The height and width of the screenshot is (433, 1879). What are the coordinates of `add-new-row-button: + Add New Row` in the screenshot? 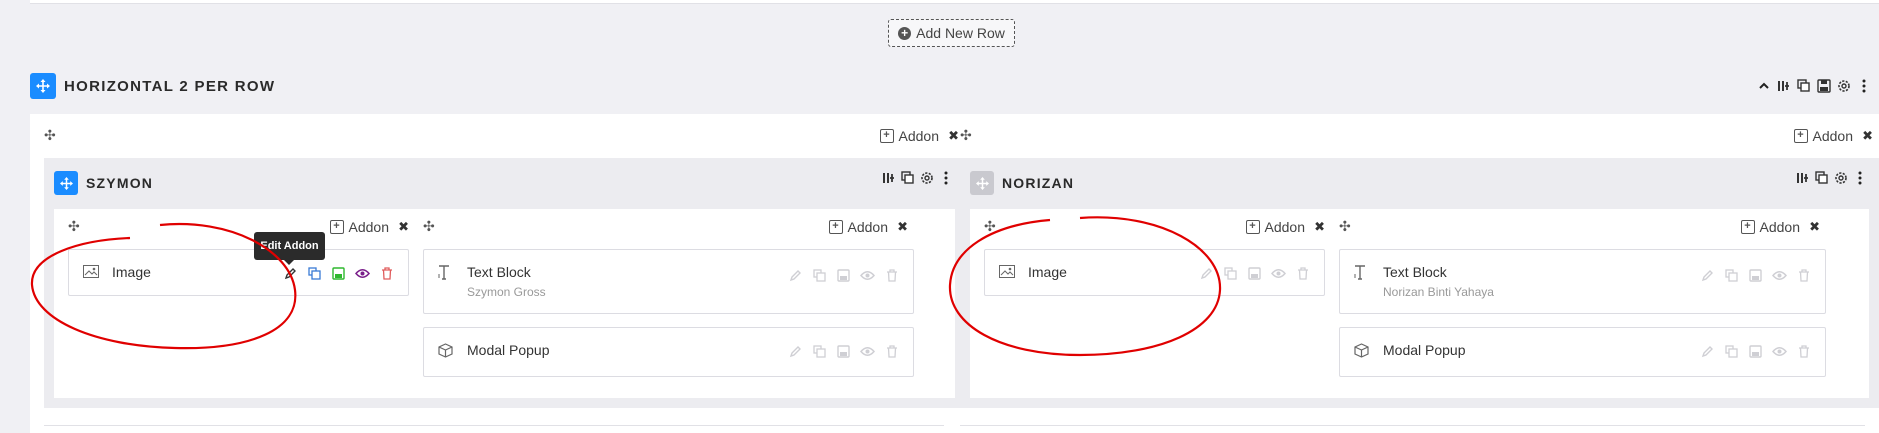 It's located at (951, 33).